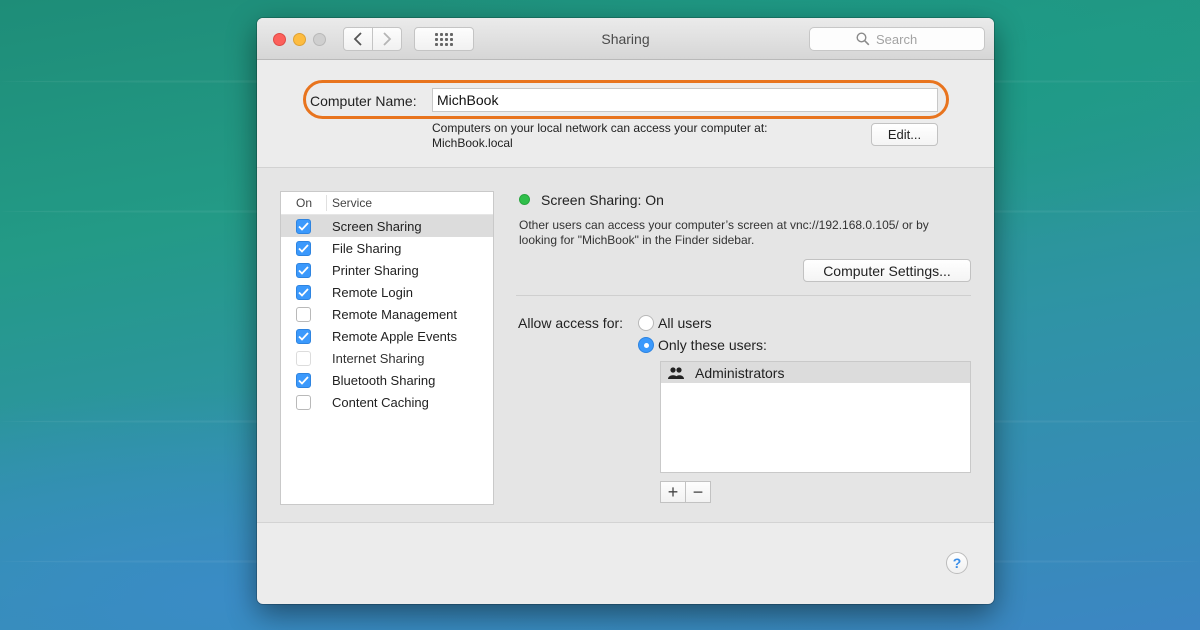 This screenshot has width=1200, height=630. What do you see at coordinates (698, 492) in the screenshot?
I see `remove-user-button: −` at bounding box center [698, 492].